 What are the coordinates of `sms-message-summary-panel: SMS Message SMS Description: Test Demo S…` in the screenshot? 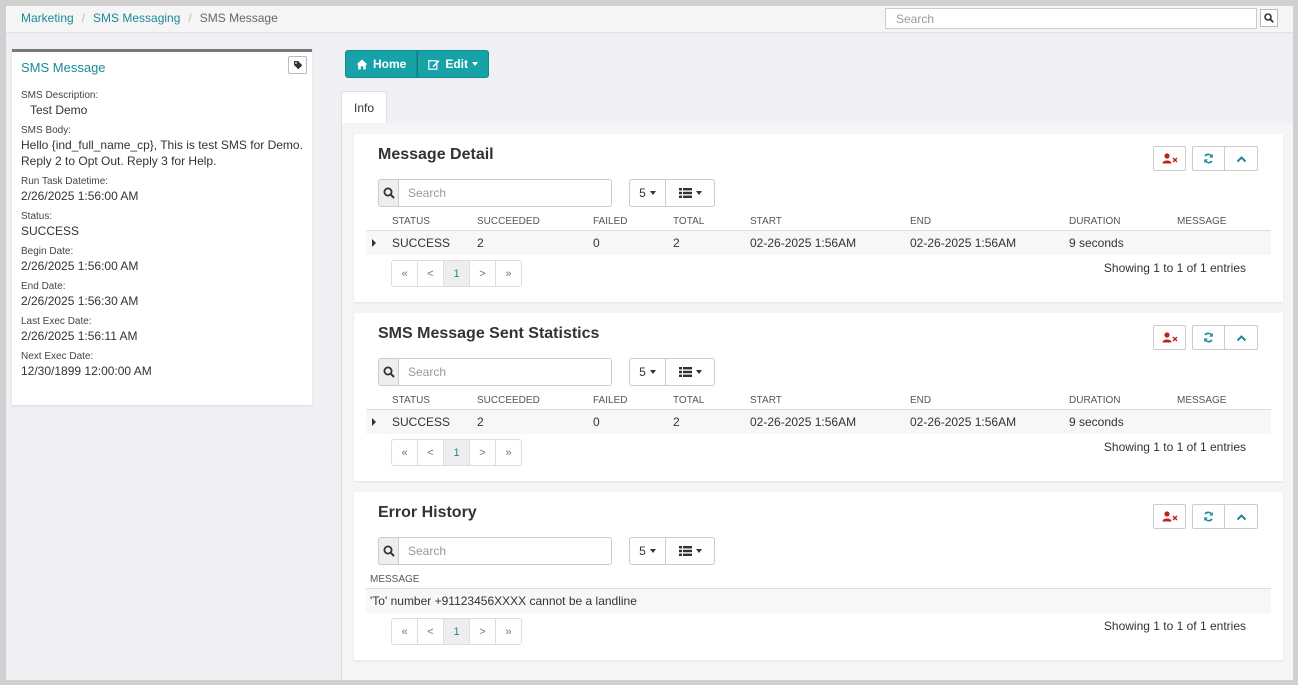 It's located at (162, 227).